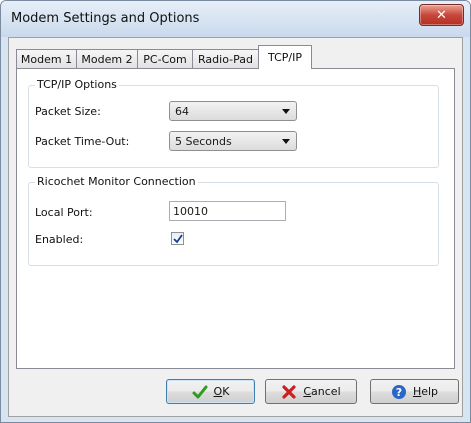 The width and height of the screenshot is (471, 423). What do you see at coordinates (107, 58) in the screenshot?
I see `tab-modem-2: Modem 2` at bounding box center [107, 58].